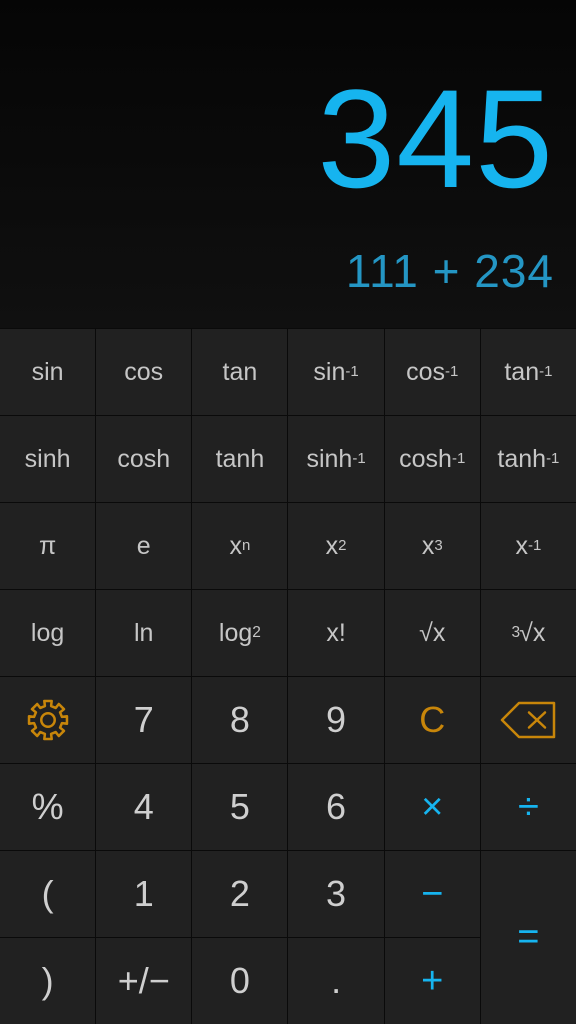 Image resolution: width=576 pixels, height=1024 pixels. I want to click on key-digit-7: 7, so click(144, 720).